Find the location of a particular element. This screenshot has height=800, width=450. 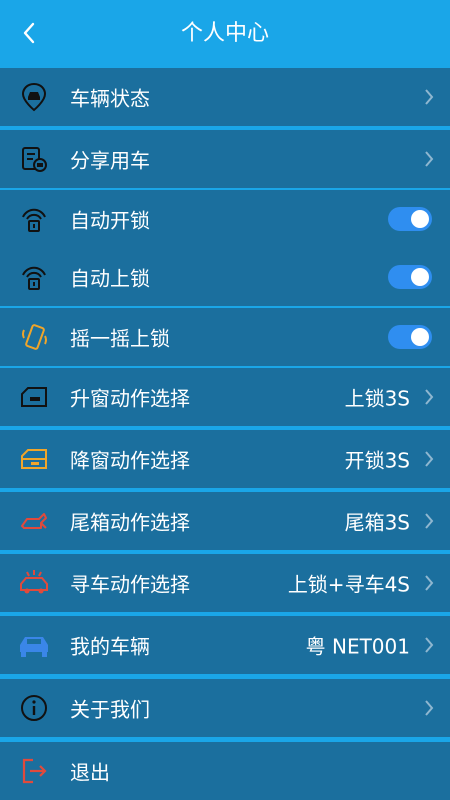

row-shake-lock: 摇一摇上锁 is located at coordinates (225, 337).